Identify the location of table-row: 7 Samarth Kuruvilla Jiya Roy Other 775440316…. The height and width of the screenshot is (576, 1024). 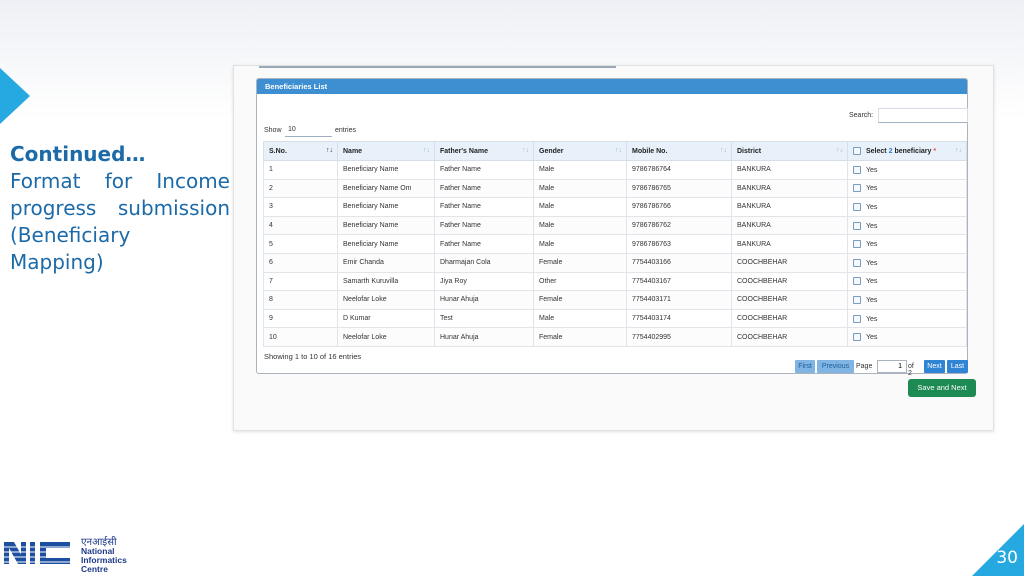
(615, 281).